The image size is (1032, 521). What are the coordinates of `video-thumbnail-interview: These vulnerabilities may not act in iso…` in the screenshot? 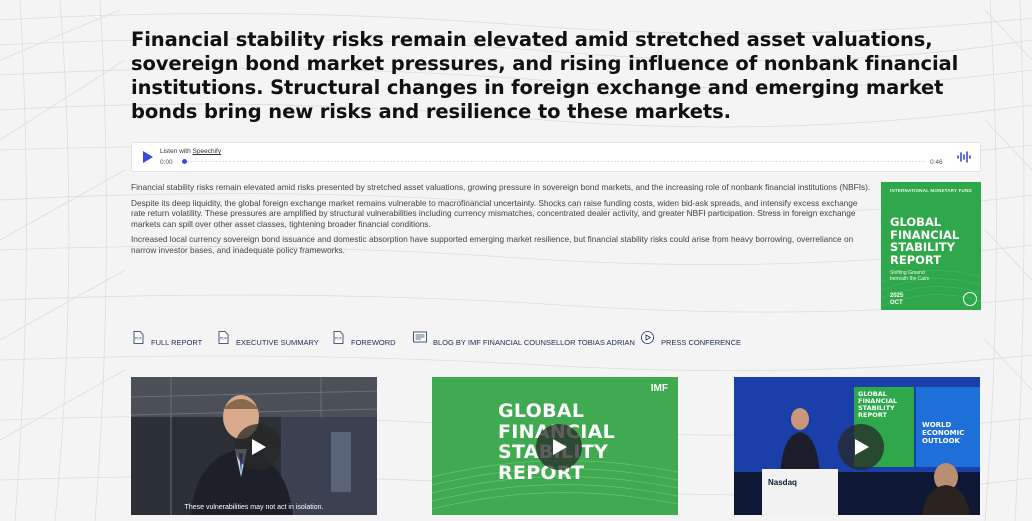 It's located at (254, 446).